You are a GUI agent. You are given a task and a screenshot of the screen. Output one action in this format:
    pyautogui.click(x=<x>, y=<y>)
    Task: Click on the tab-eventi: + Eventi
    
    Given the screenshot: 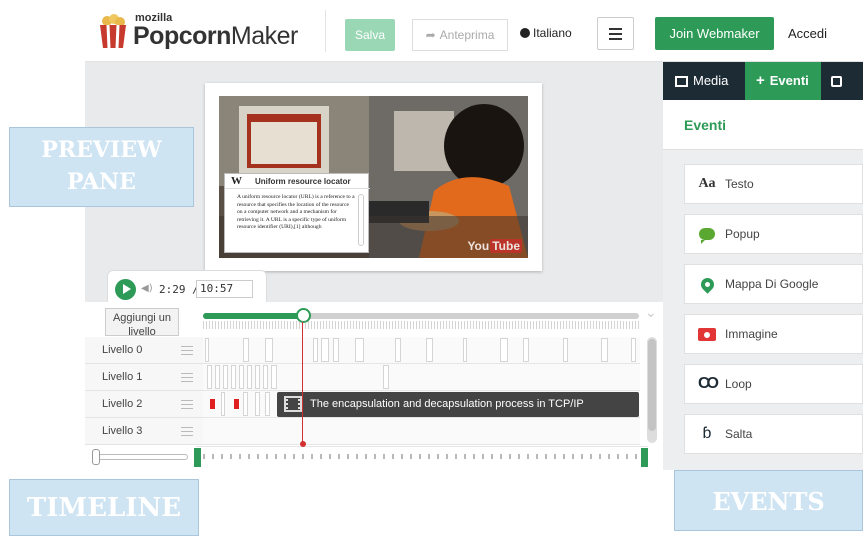 What is the action you would take?
    pyautogui.click(x=783, y=81)
    